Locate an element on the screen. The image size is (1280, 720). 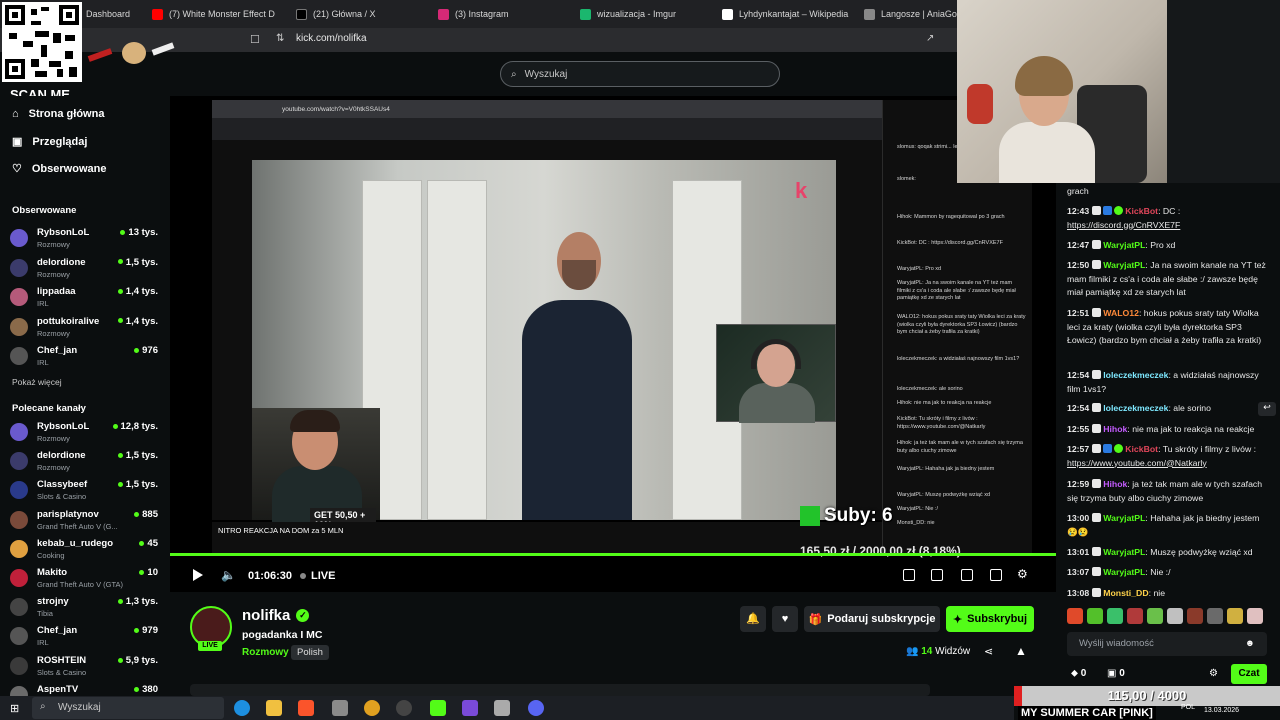
subscribe-button: ✦ Subskrybuj is located at coordinates (990, 619).